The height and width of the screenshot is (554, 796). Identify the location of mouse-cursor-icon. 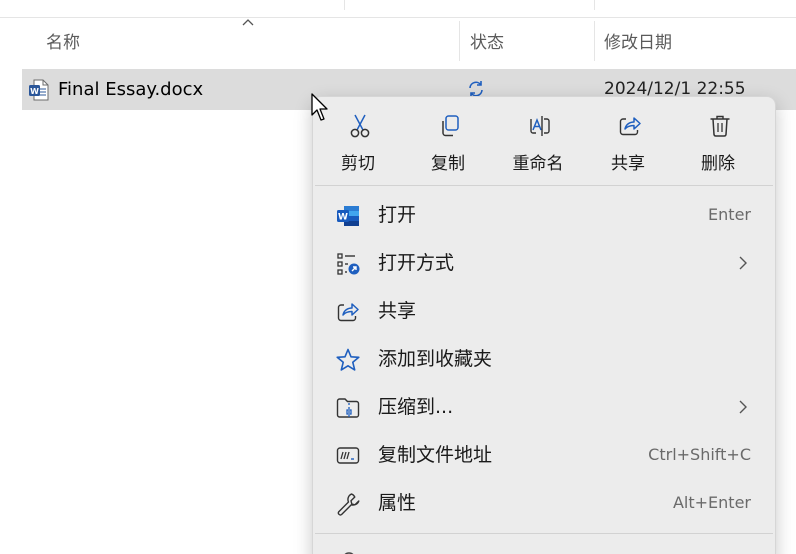
(319, 107).